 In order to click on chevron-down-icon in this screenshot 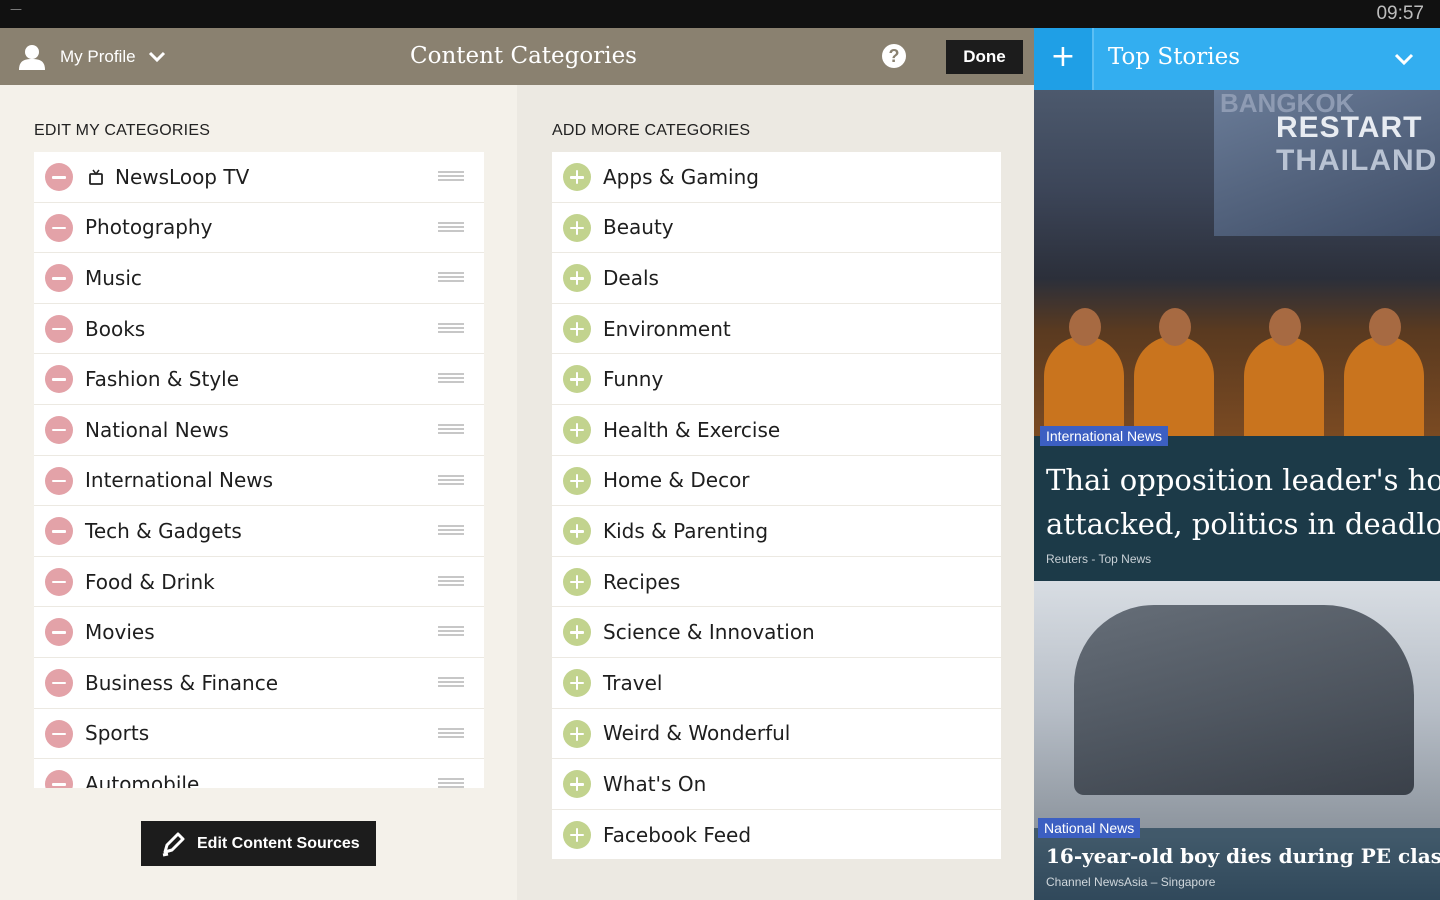, I will do `click(1404, 60)`.